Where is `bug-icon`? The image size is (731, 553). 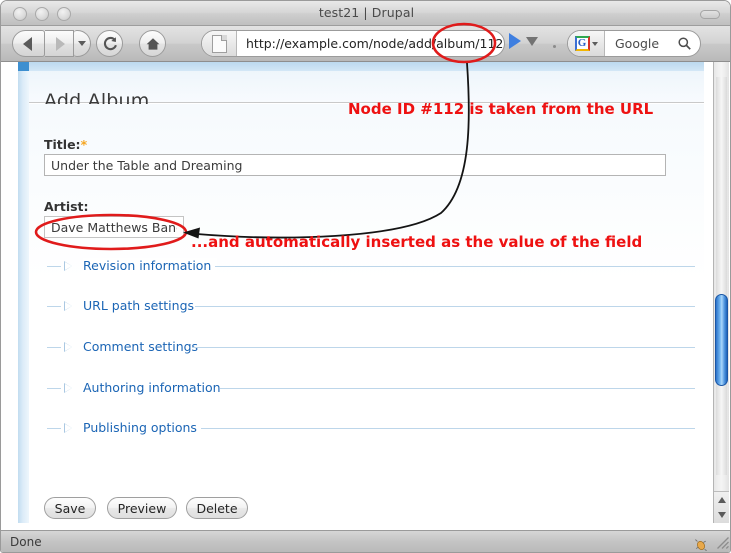
bug-icon is located at coordinates (701, 543).